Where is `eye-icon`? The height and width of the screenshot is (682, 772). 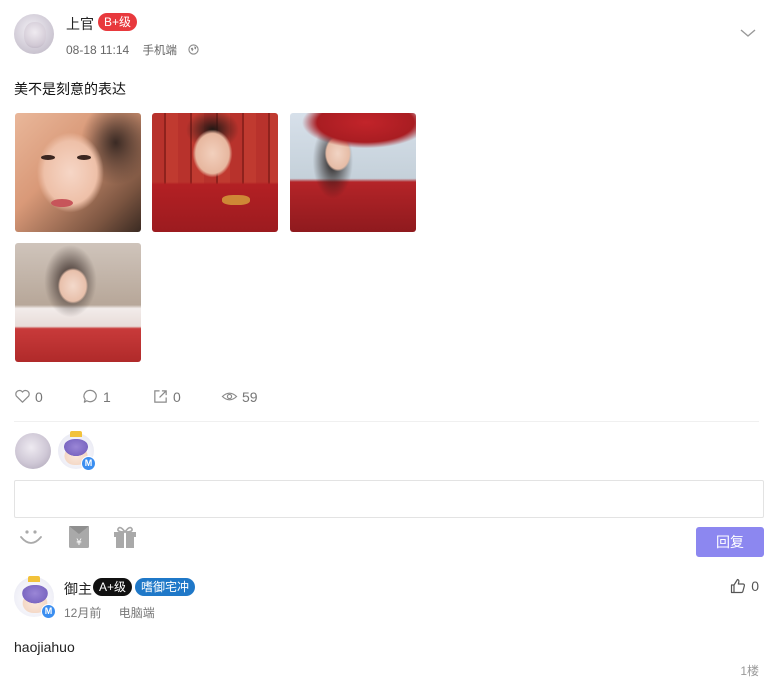
eye-icon is located at coordinates (229, 396).